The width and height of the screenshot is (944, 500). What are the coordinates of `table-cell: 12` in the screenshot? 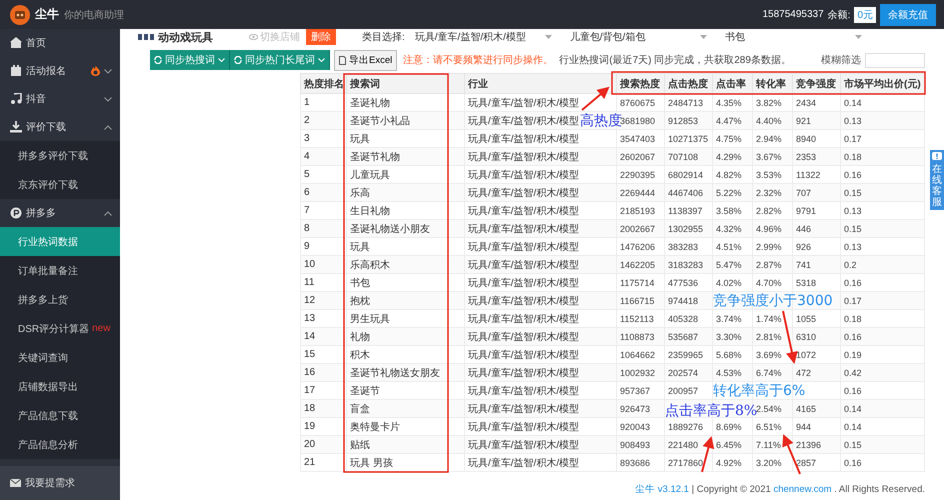 It's located at (323, 301).